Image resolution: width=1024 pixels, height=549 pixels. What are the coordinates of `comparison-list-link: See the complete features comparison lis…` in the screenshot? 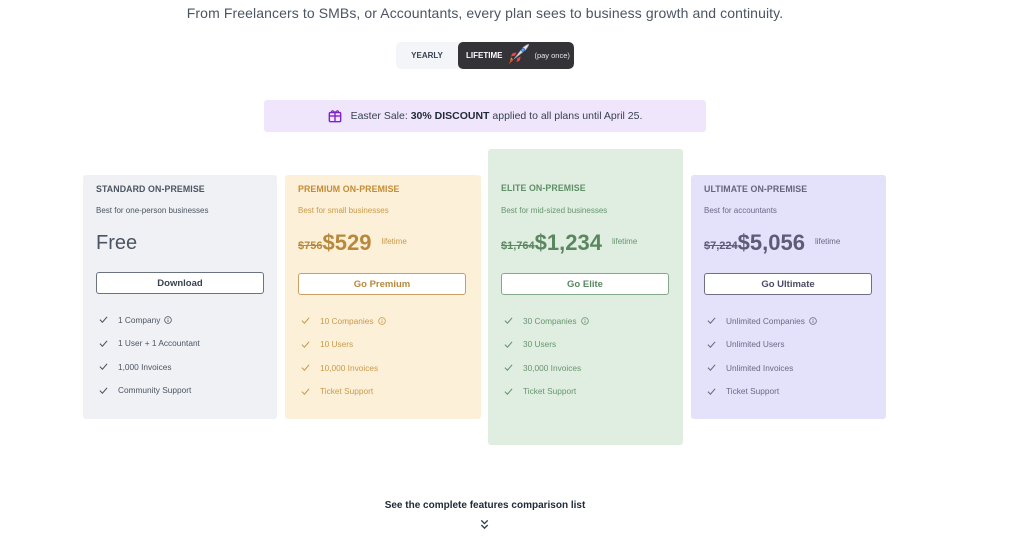 It's located at (485, 505).